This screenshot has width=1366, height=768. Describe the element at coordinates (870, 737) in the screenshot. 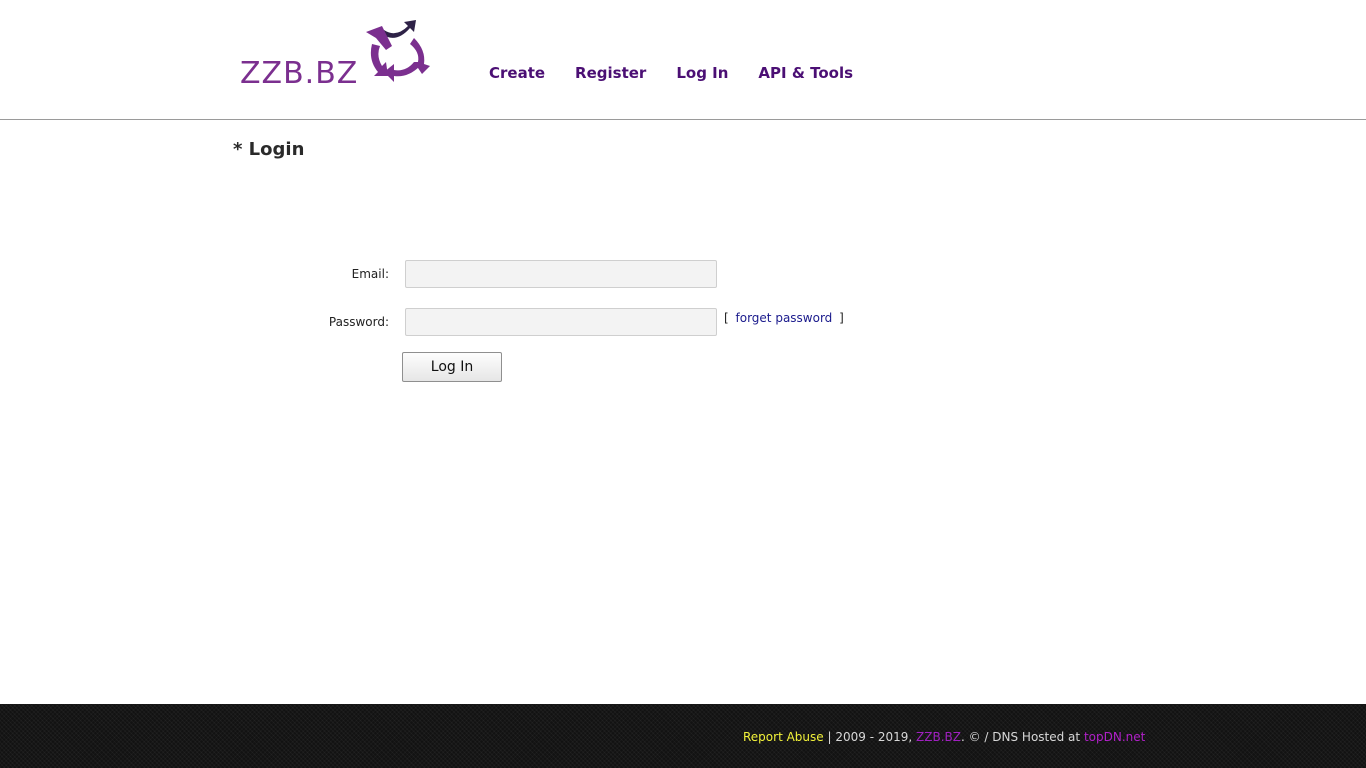

I see `footer-copyright: | 2009 - 2019,` at that location.